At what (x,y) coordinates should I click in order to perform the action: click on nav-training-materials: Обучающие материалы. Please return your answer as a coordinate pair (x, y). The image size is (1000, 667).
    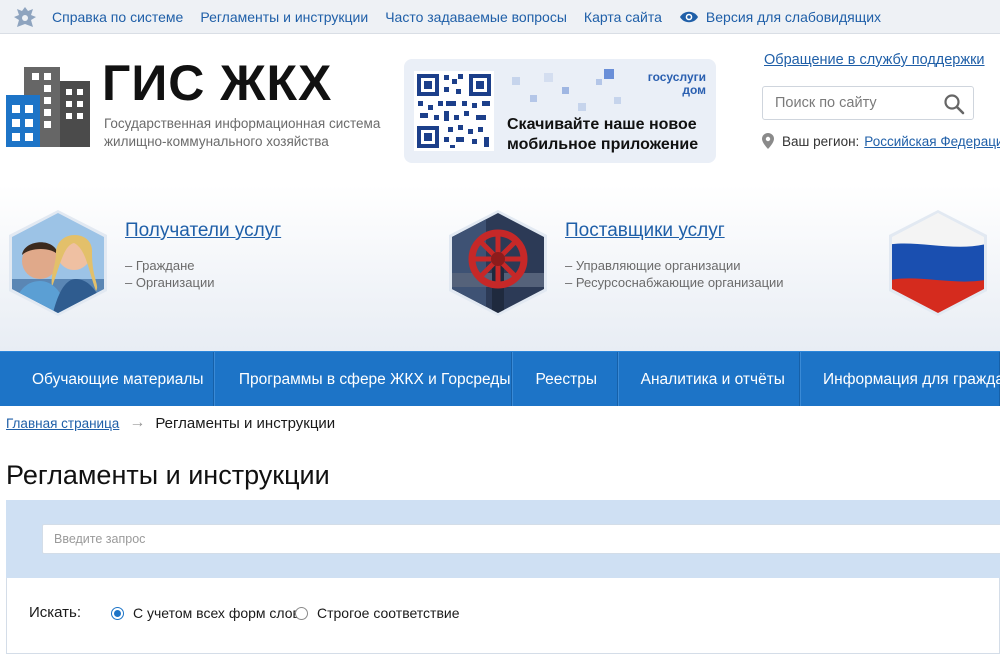
    Looking at the image, I should click on (107, 379).